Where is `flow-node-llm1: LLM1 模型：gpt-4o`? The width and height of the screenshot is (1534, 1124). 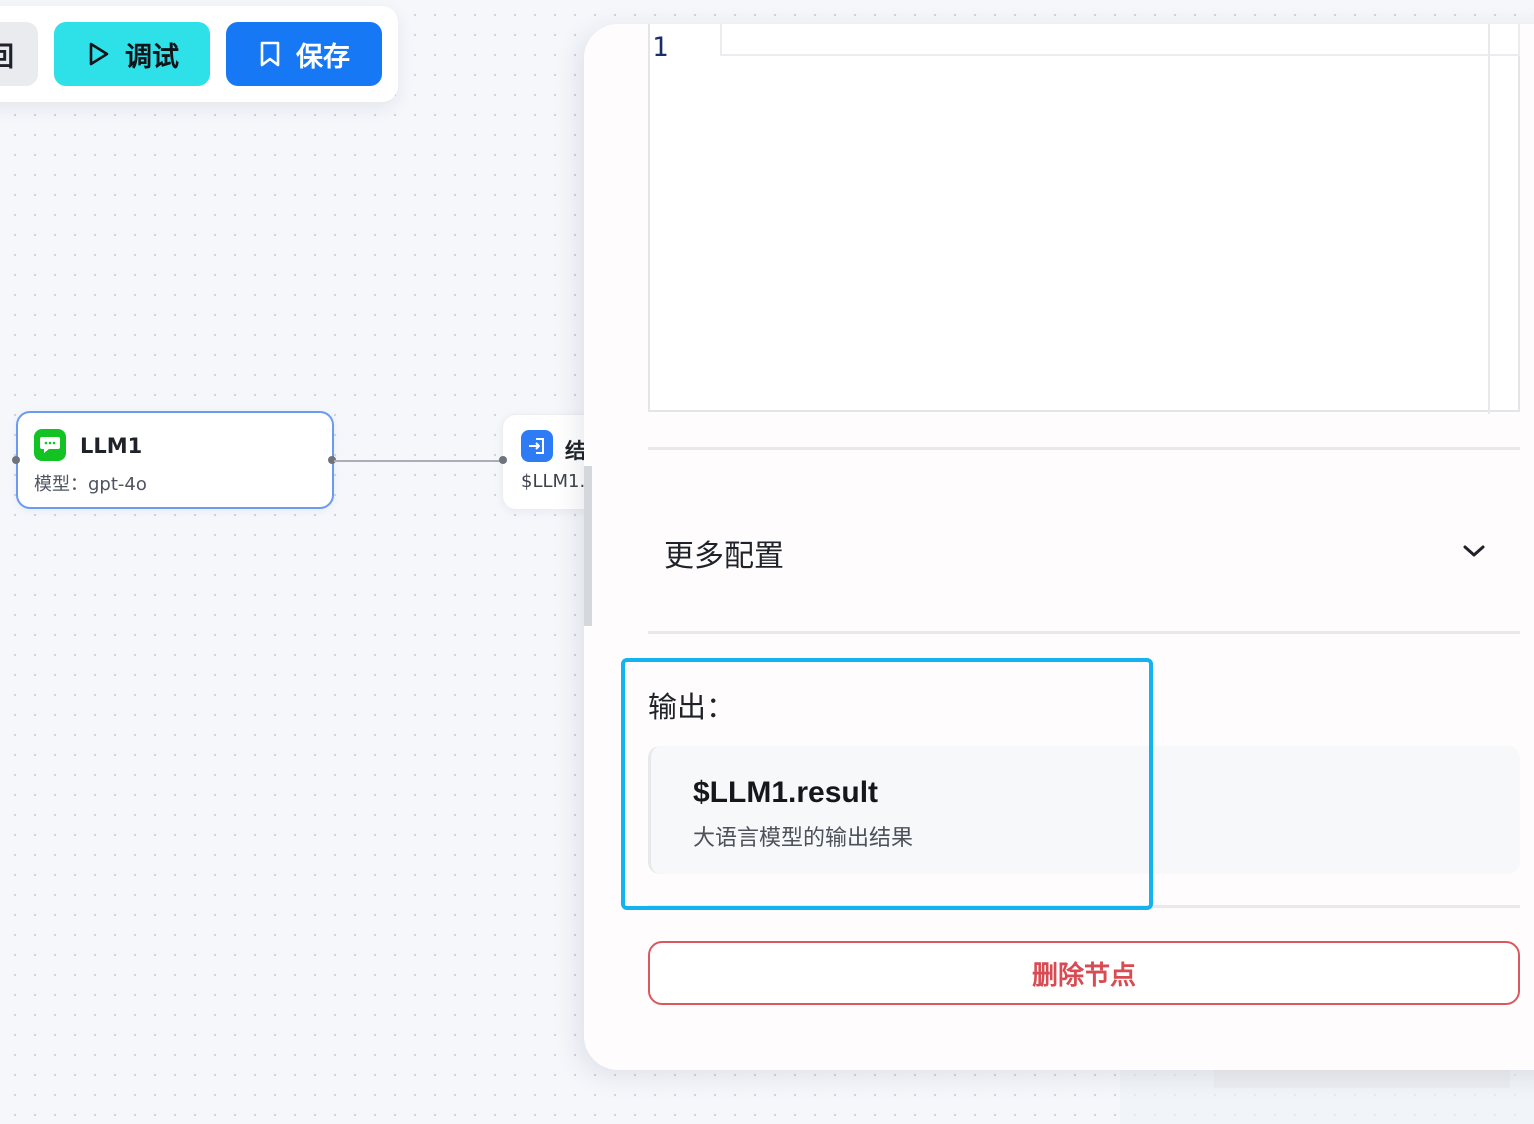 flow-node-llm1: LLM1 模型：gpt-4o is located at coordinates (175, 460).